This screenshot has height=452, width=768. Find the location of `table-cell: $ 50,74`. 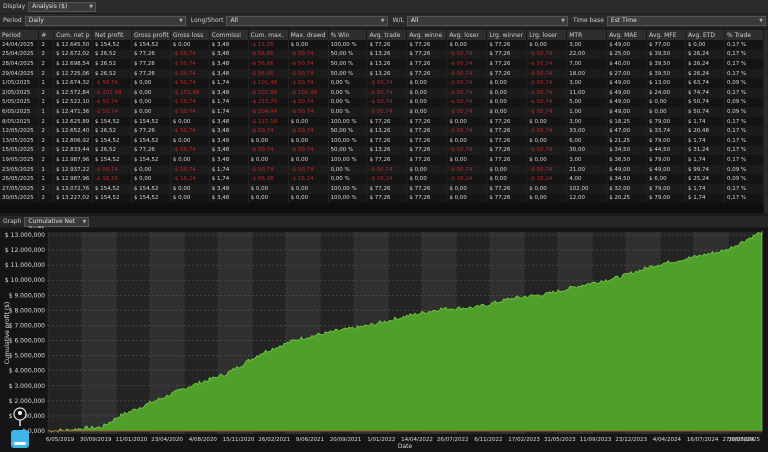

table-cell: $ 50,74 is located at coordinates (705, 112).